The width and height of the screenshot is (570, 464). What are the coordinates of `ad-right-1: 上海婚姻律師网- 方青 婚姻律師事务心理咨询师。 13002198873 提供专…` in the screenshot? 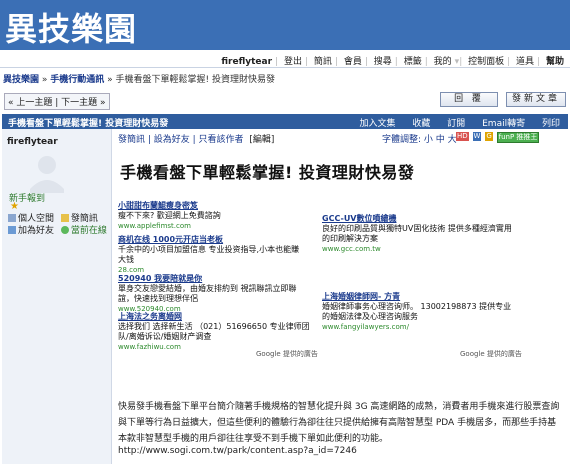 It's located at (420, 312).